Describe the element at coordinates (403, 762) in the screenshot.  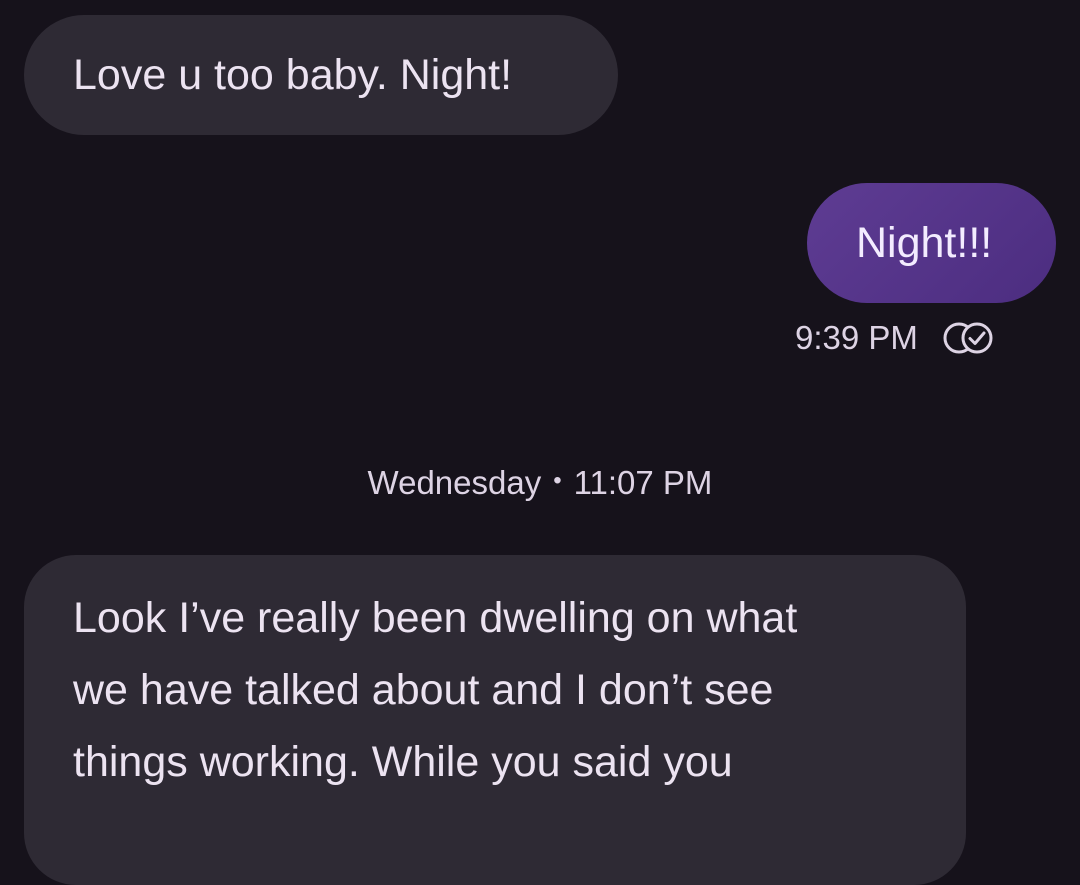
I see `message-text-line: things working. While you said you` at that location.